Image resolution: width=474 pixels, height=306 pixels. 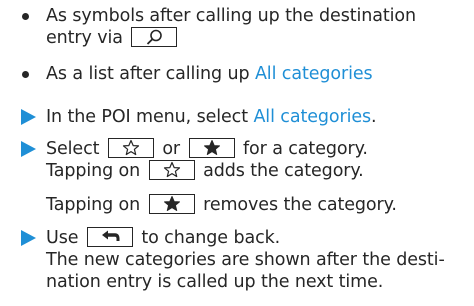 I want to click on bullet-list-text: As a list after calling up, so click(x=148, y=74).